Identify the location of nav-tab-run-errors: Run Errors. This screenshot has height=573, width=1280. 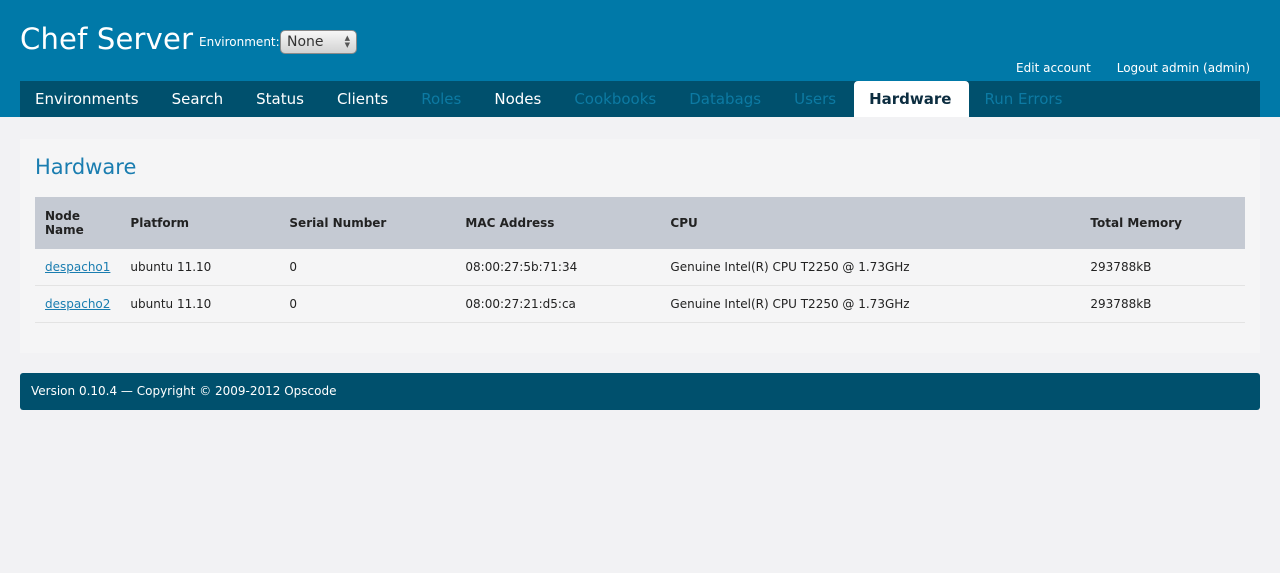
(1024, 99).